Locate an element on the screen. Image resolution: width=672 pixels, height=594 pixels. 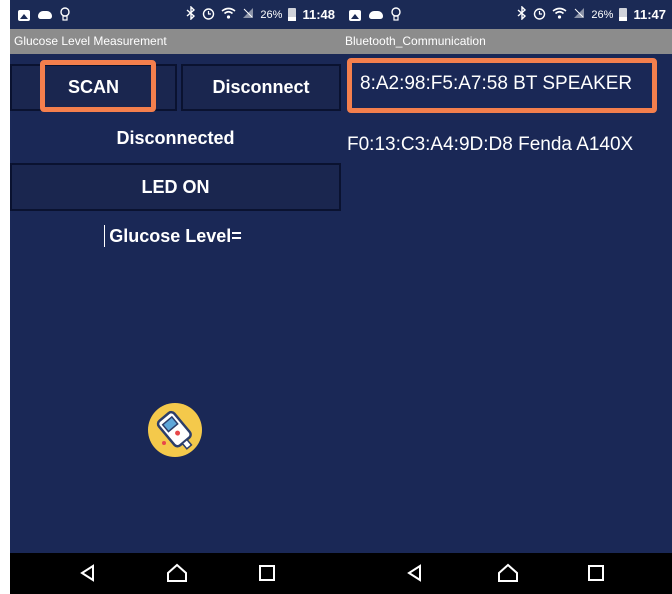
app-title: Bluetooth_Communication is located at coordinates (506, 41).